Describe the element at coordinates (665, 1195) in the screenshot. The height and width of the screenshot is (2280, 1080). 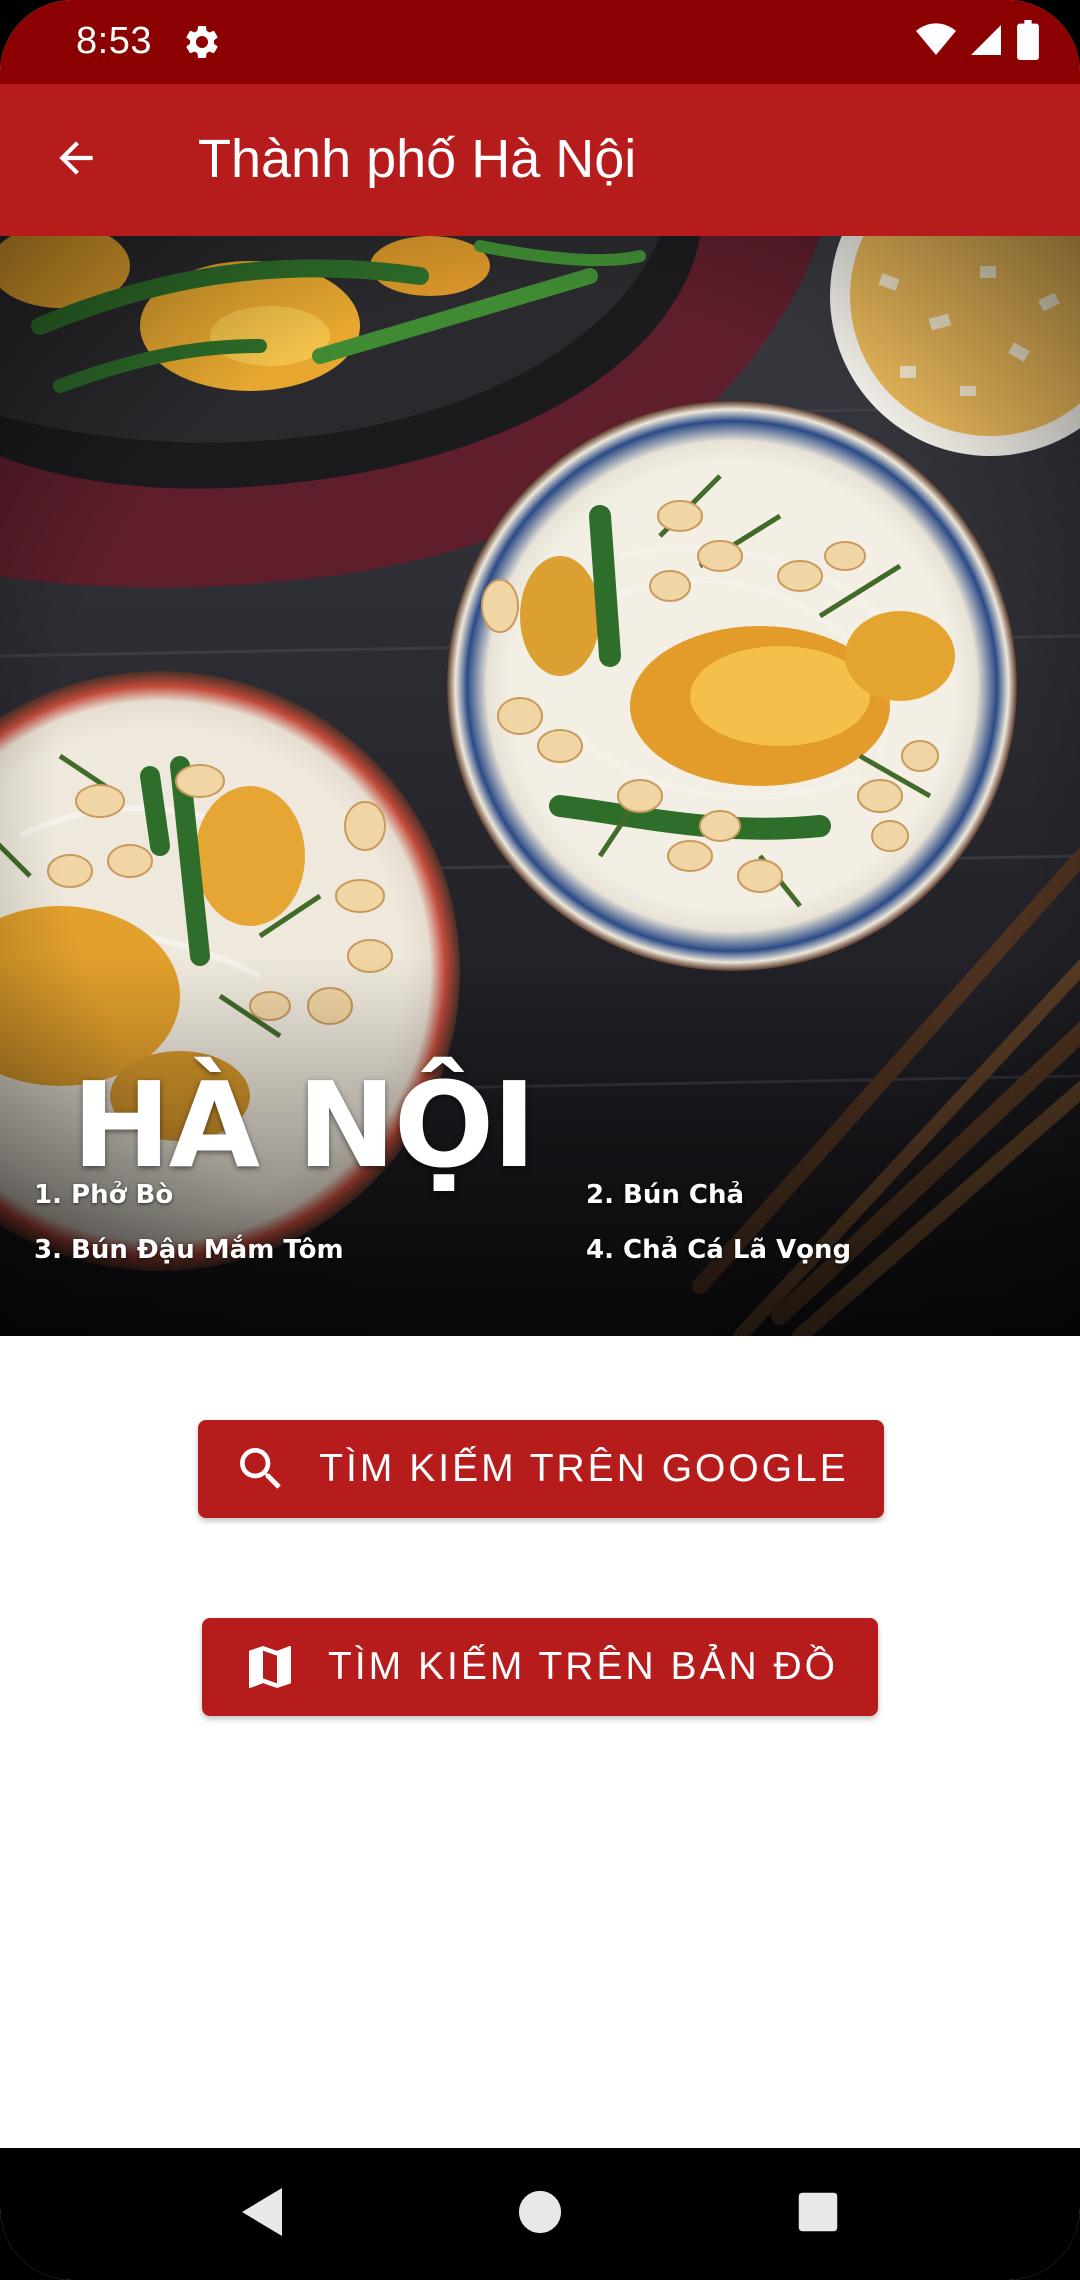
I see `hero-dish-2: 2. Bún Chả` at that location.